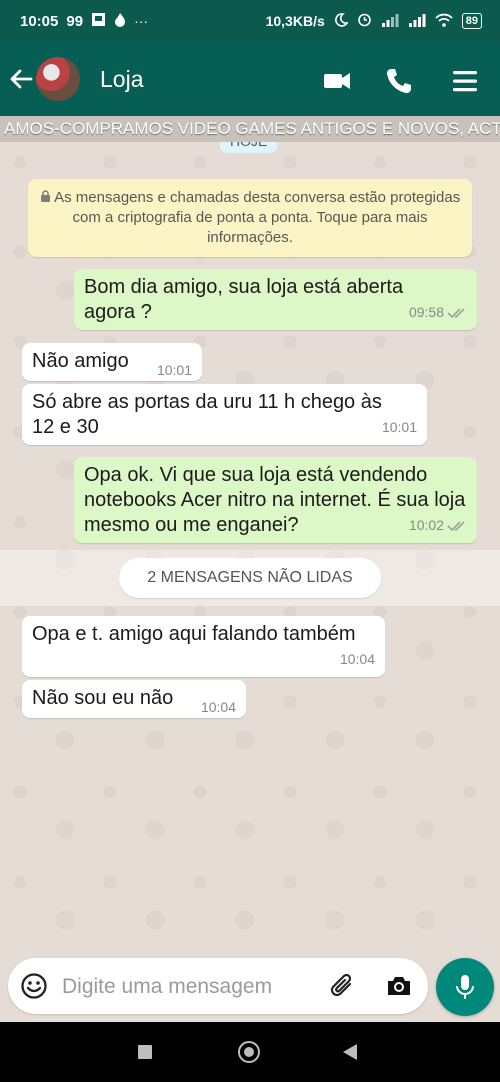 Image resolution: width=500 pixels, height=1082 pixels. What do you see at coordinates (341, 21) in the screenshot?
I see `moon-icon` at bounding box center [341, 21].